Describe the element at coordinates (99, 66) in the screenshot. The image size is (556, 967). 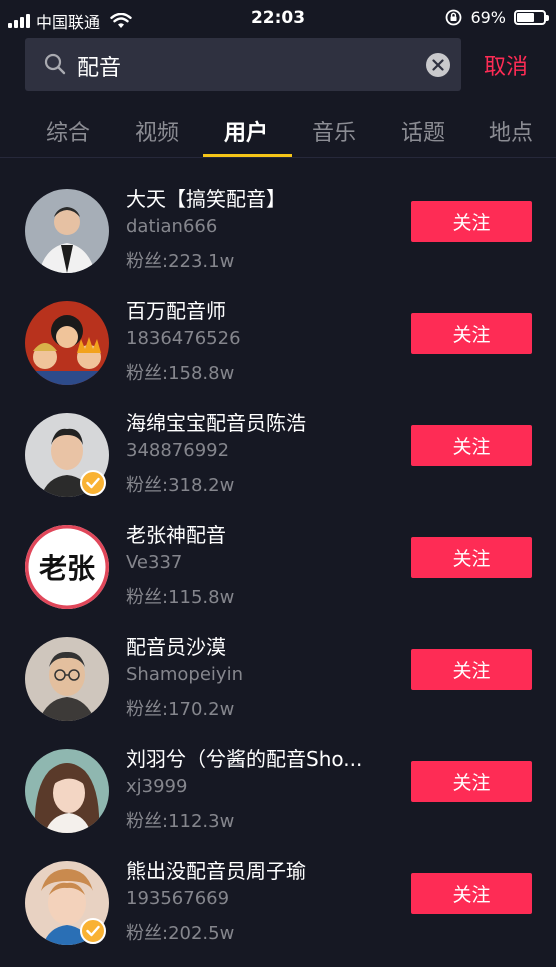
I see `search-input: 配音` at that location.